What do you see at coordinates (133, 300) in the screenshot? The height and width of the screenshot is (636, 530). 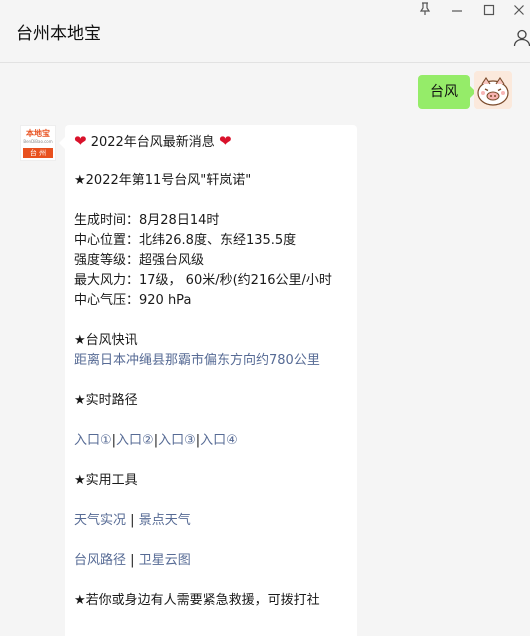 I see `detail-center-pressure: 中心气压：920 hPa` at bounding box center [133, 300].